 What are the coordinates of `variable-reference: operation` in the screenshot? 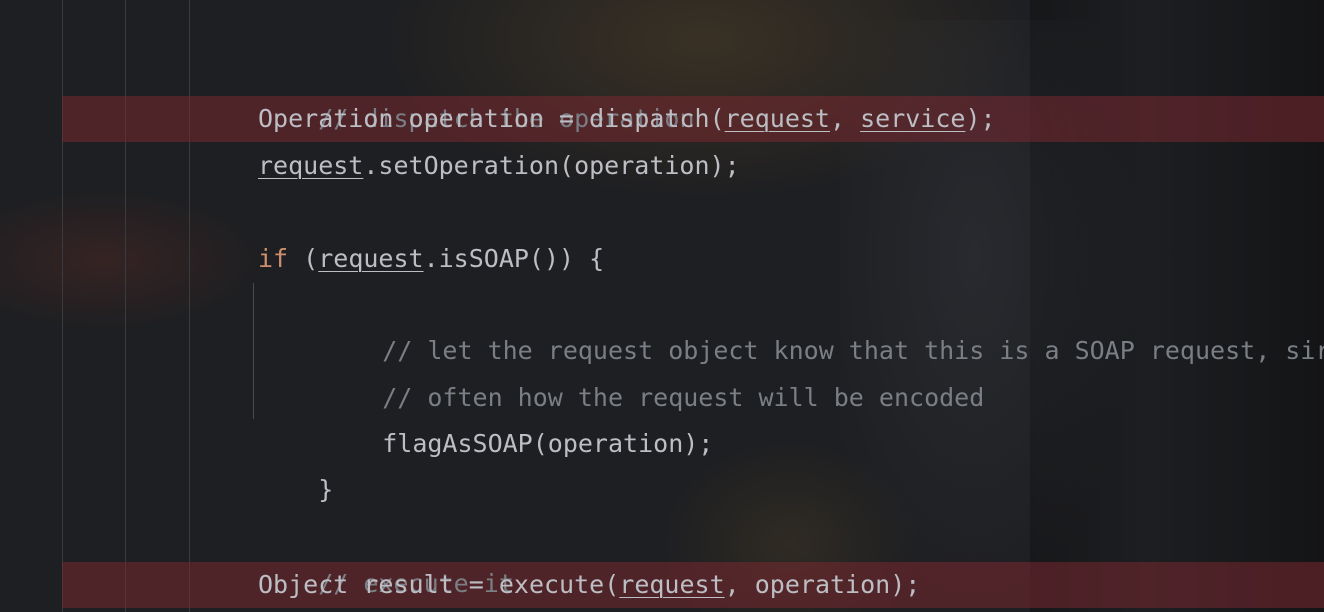 It's located at (822, 584).